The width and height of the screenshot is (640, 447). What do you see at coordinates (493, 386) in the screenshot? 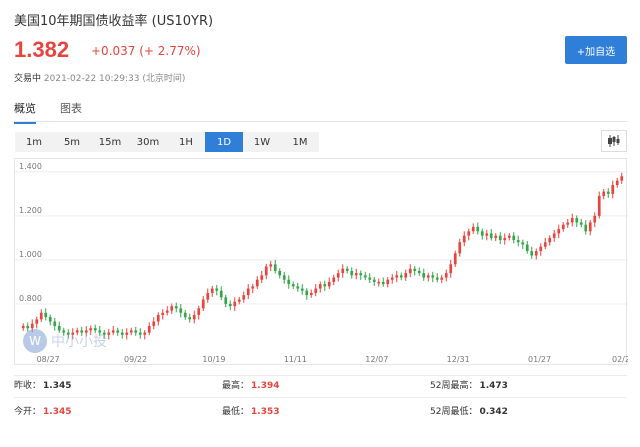
I see `stat-value: 1.473` at bounding box center [493, 386].